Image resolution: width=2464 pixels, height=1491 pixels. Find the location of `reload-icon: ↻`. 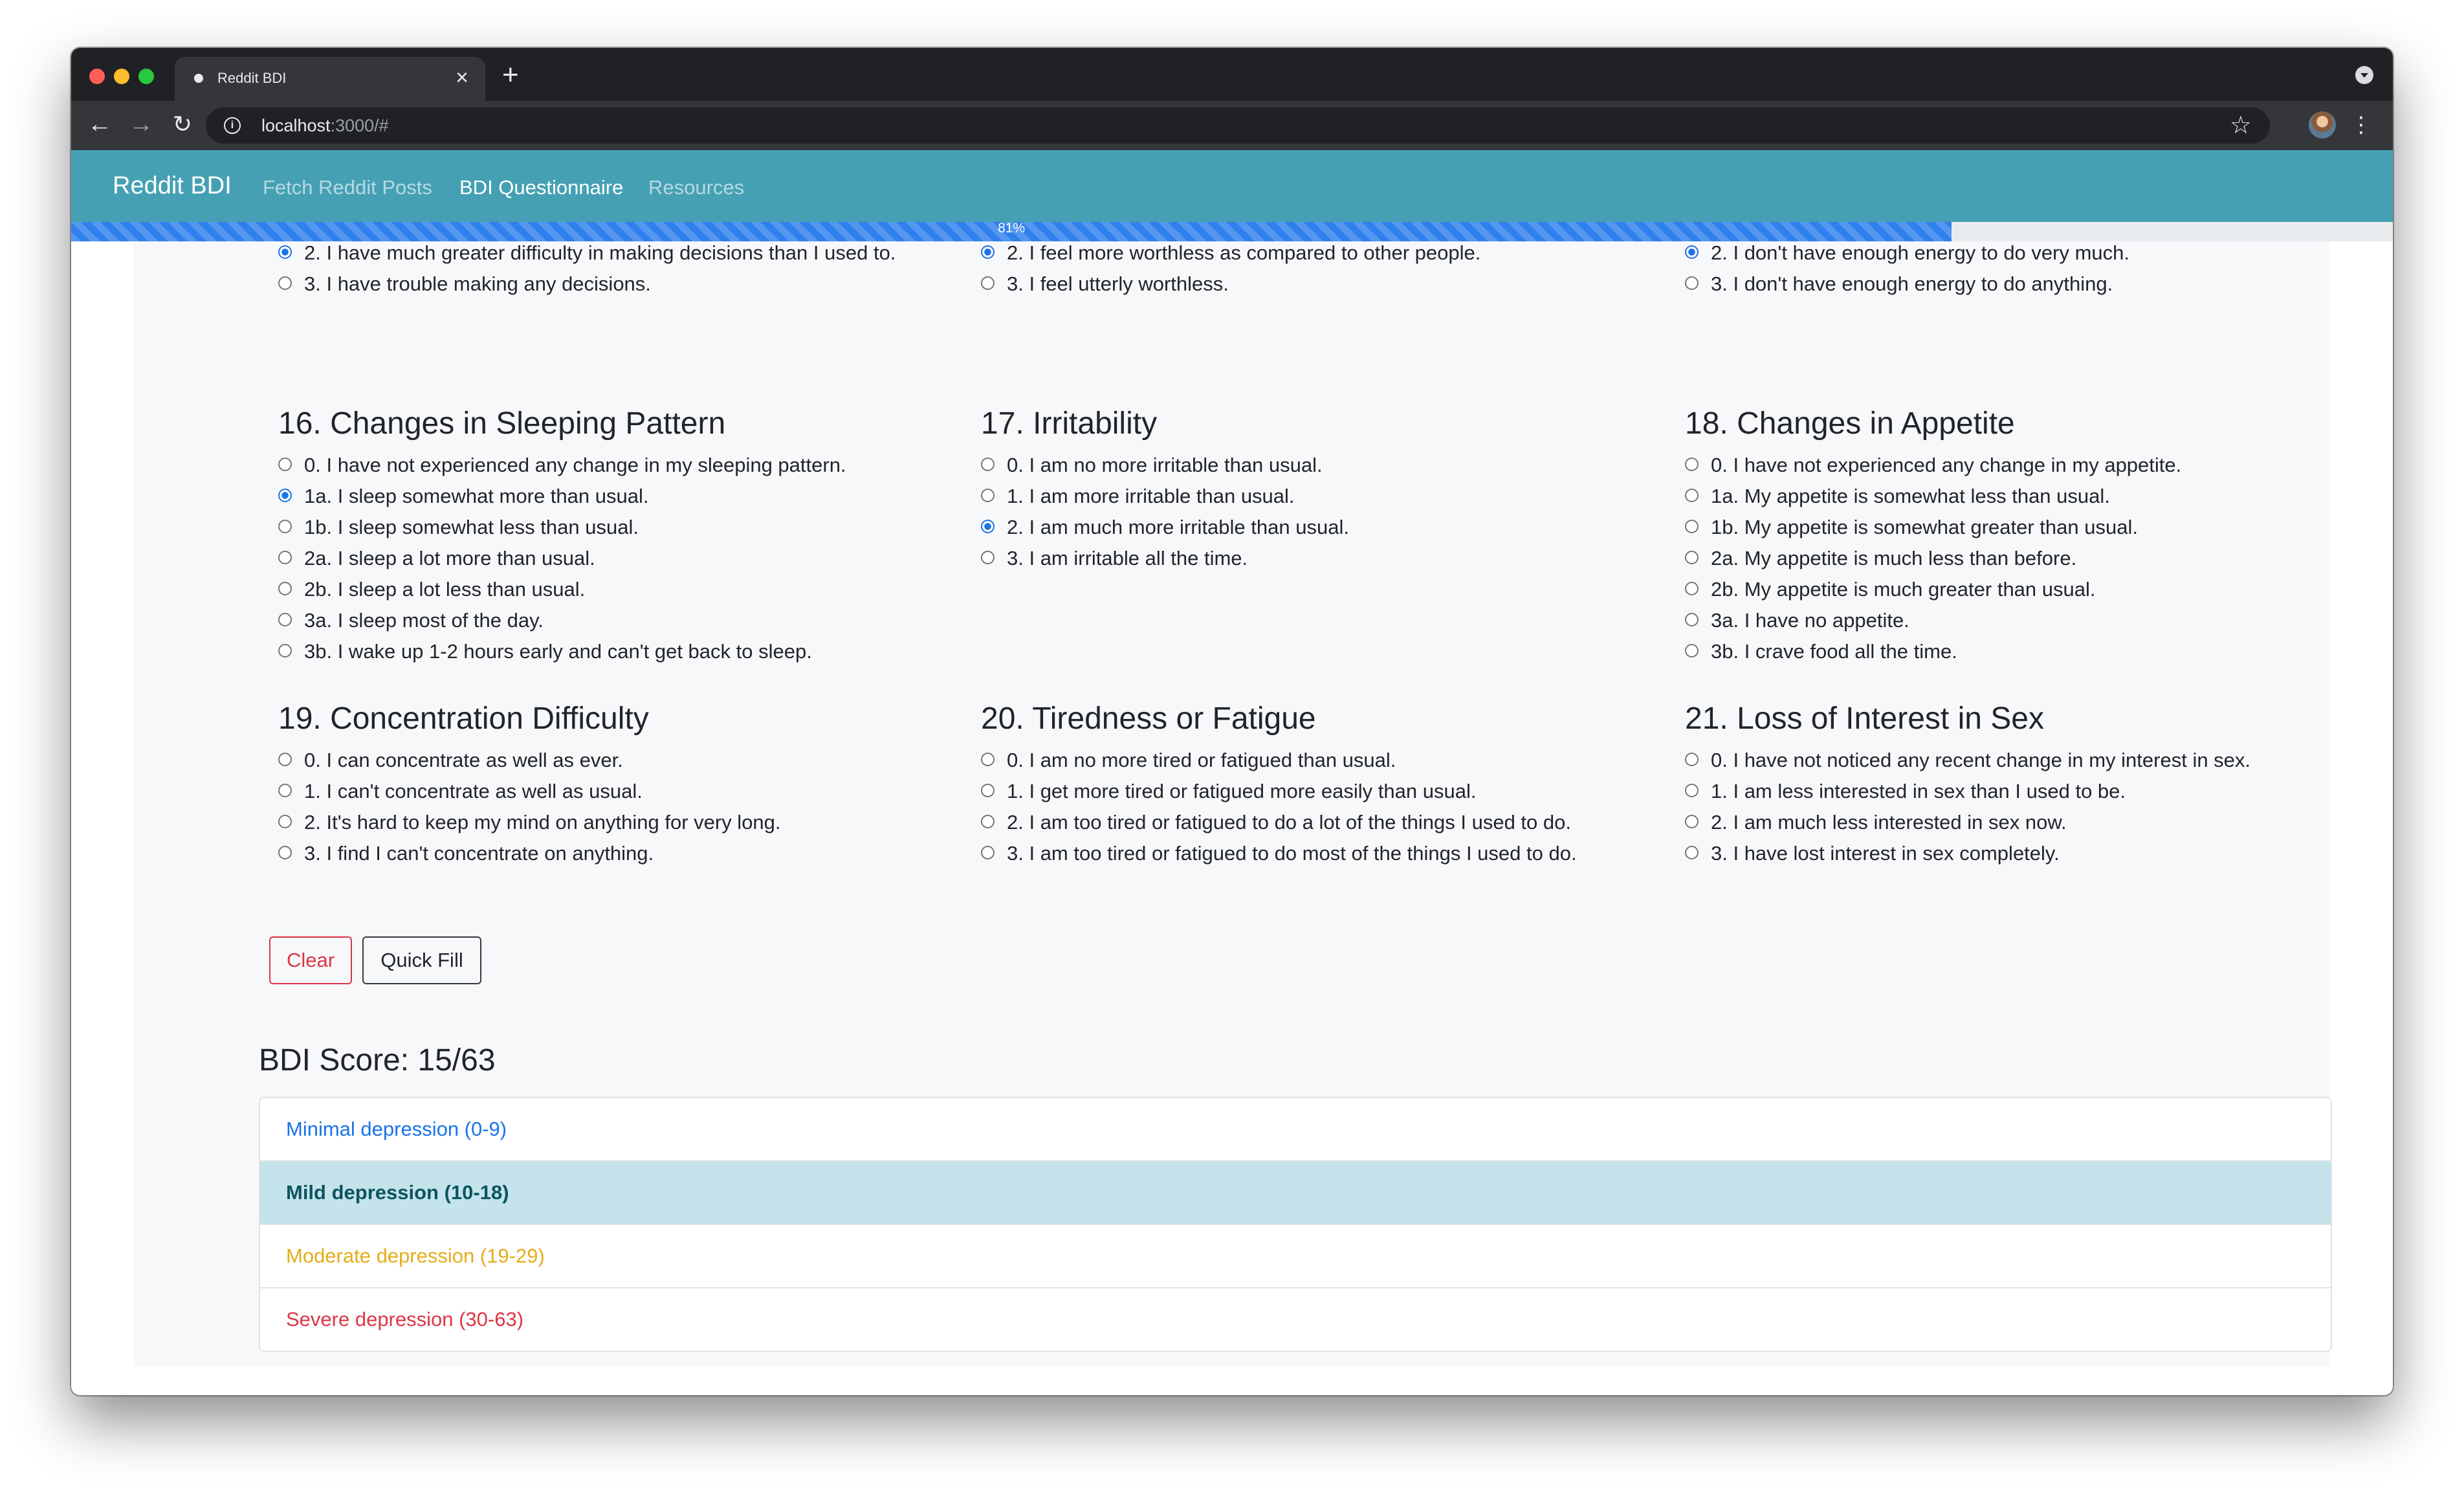

reload-icon: ↻ is located at coordinates (183, 124).